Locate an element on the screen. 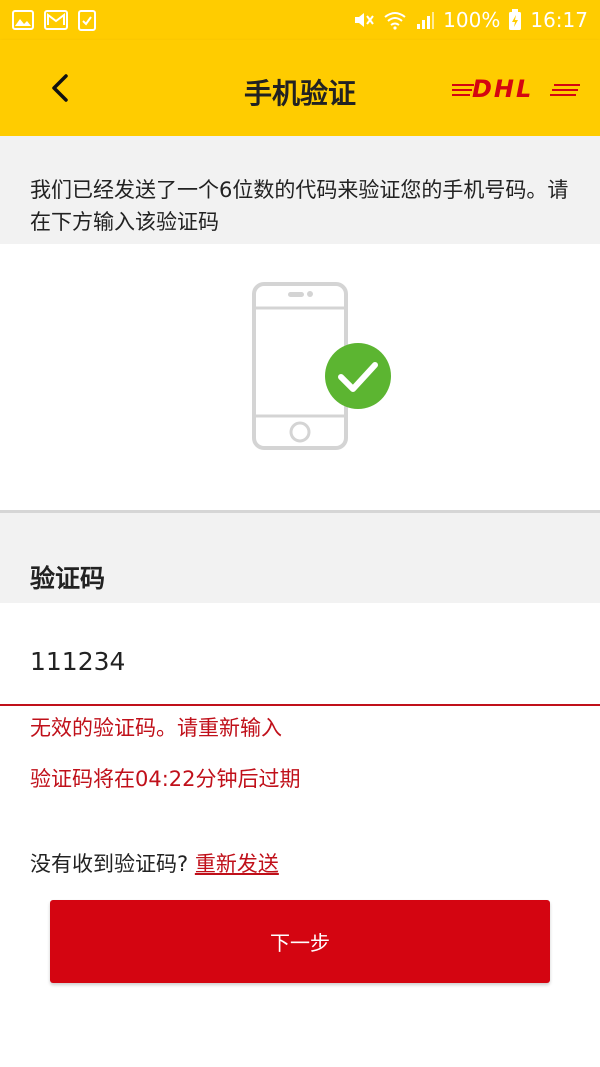  code-input-container is located at coordinates (300, 655).